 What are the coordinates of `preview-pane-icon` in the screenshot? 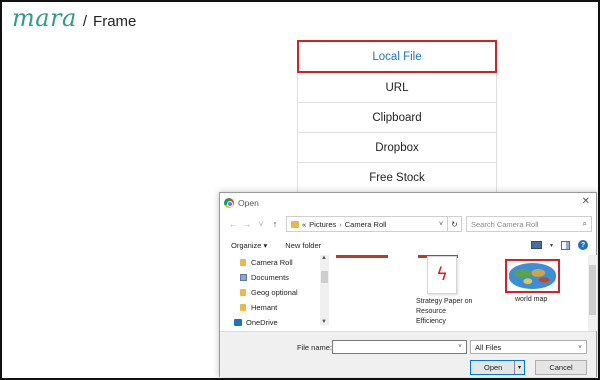 It's located at (565, 245).